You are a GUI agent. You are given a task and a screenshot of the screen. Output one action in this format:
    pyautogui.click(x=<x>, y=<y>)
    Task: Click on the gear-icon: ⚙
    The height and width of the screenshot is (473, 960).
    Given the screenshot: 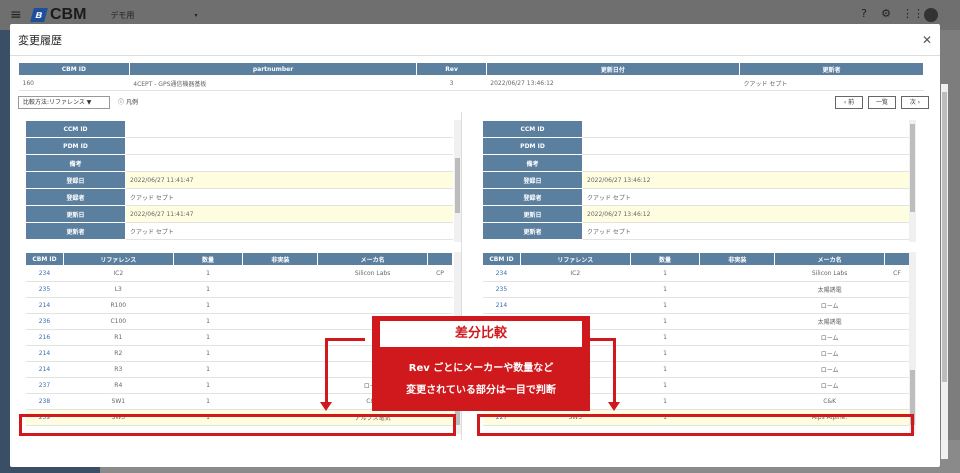 What is the action you would take?
    pyautogui.click(x=886, y=14)
    